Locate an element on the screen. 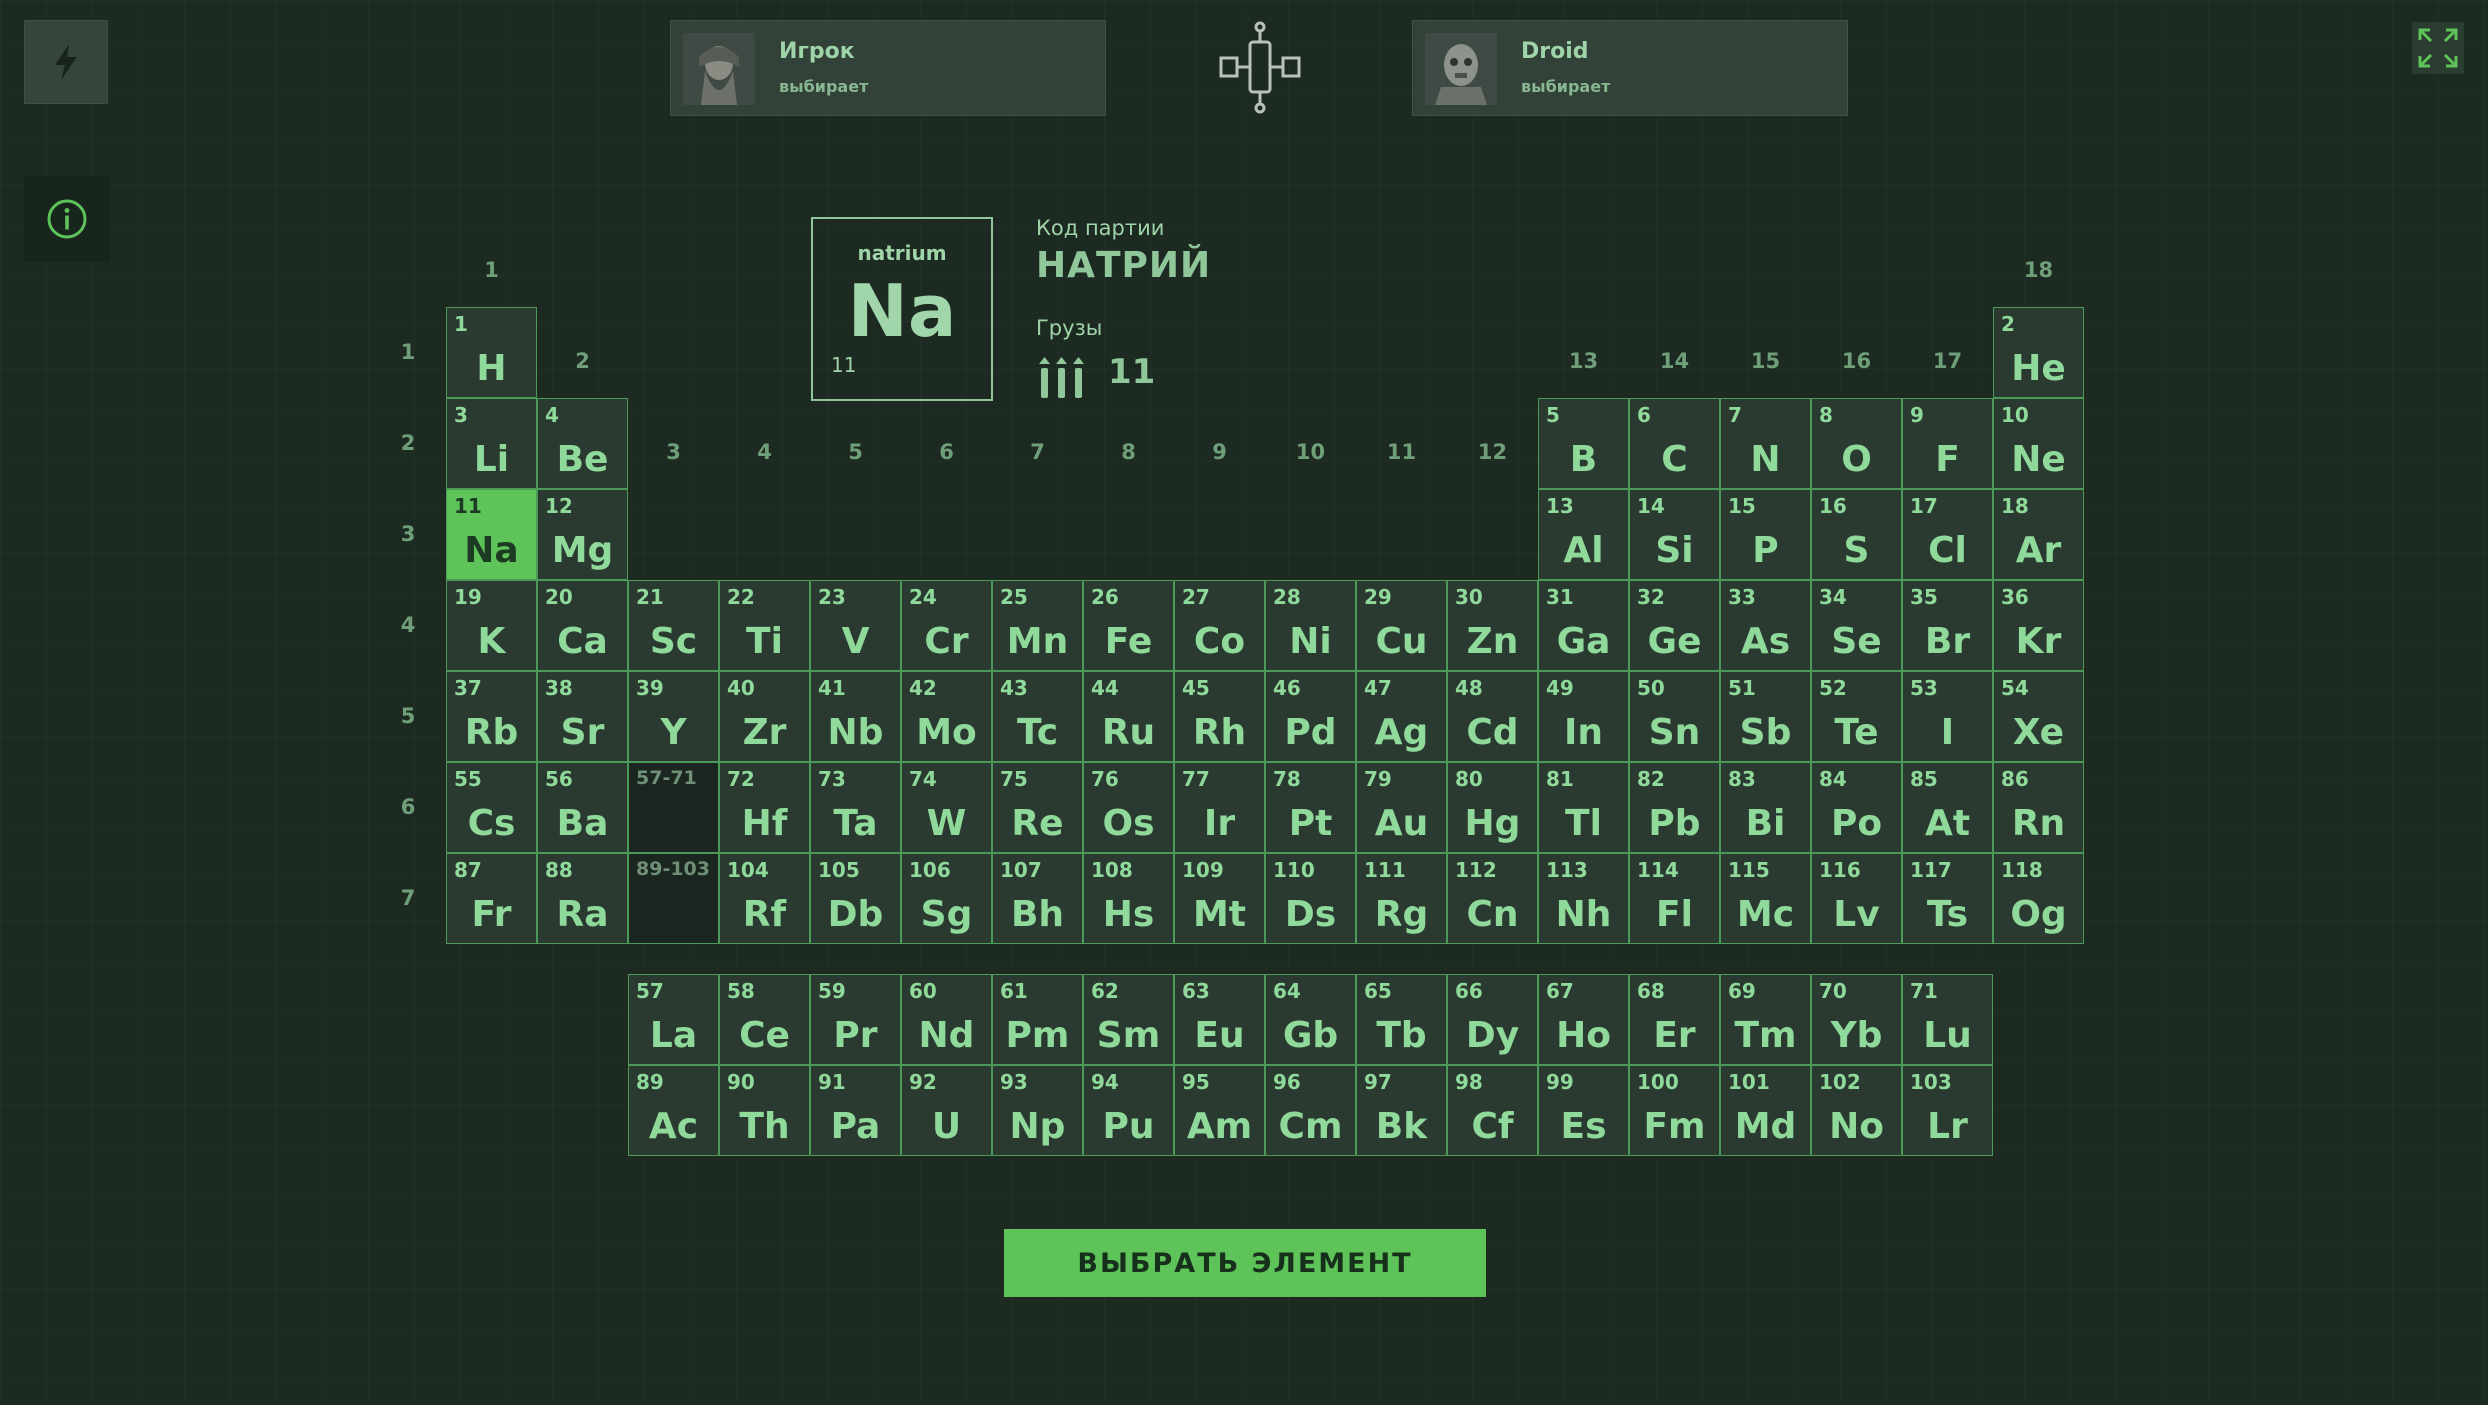 The width and height of the screenshot is (2488, 1405). choose-element-button: ВЫБРАТЬ ЭЛЕМЕНТ is located at coordinates (1245, 1263).